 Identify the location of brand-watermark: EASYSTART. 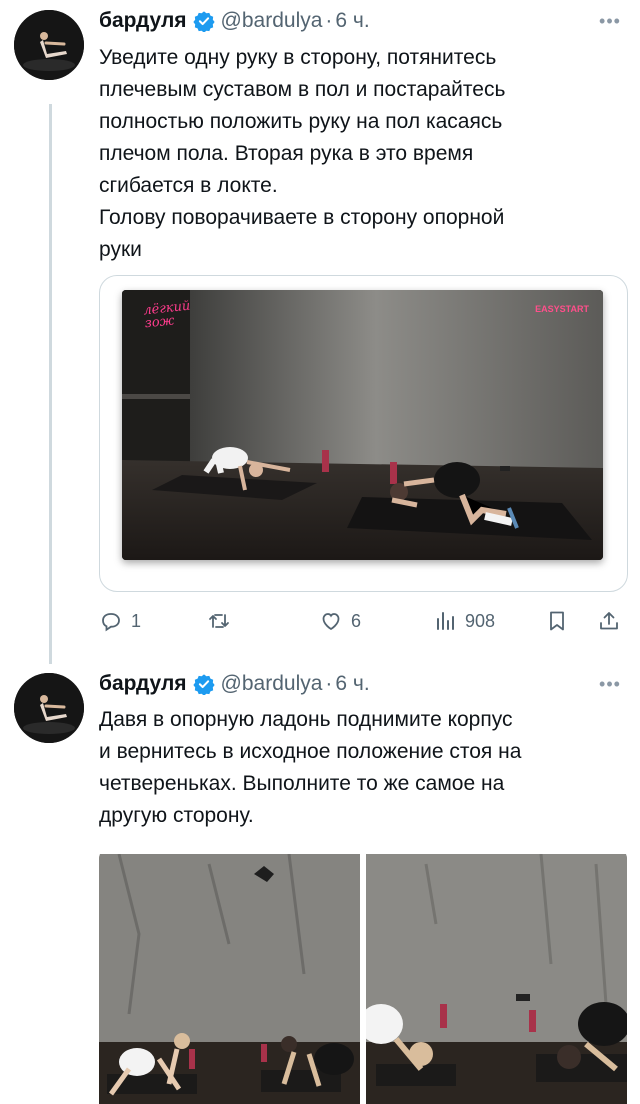
(562, 309).